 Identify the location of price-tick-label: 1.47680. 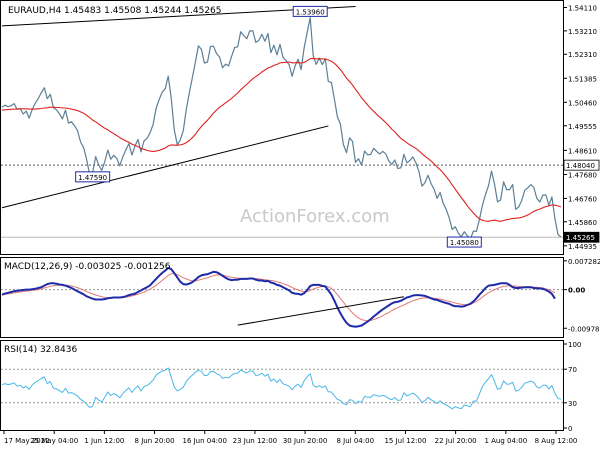
(582, 176).